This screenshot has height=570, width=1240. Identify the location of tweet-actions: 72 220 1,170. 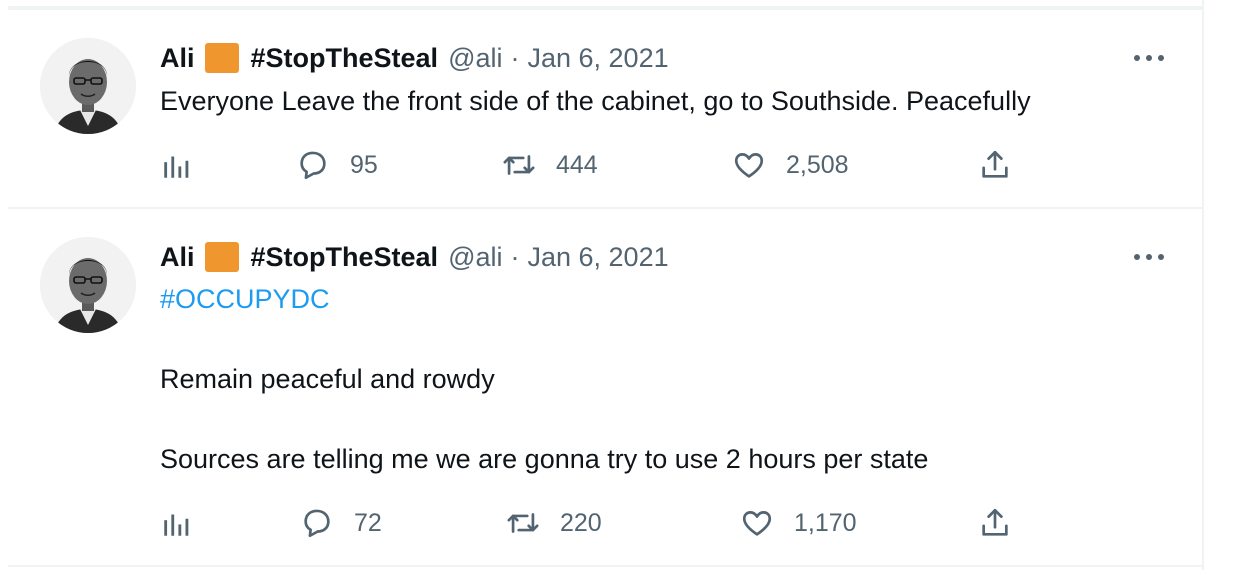
(590, 523).